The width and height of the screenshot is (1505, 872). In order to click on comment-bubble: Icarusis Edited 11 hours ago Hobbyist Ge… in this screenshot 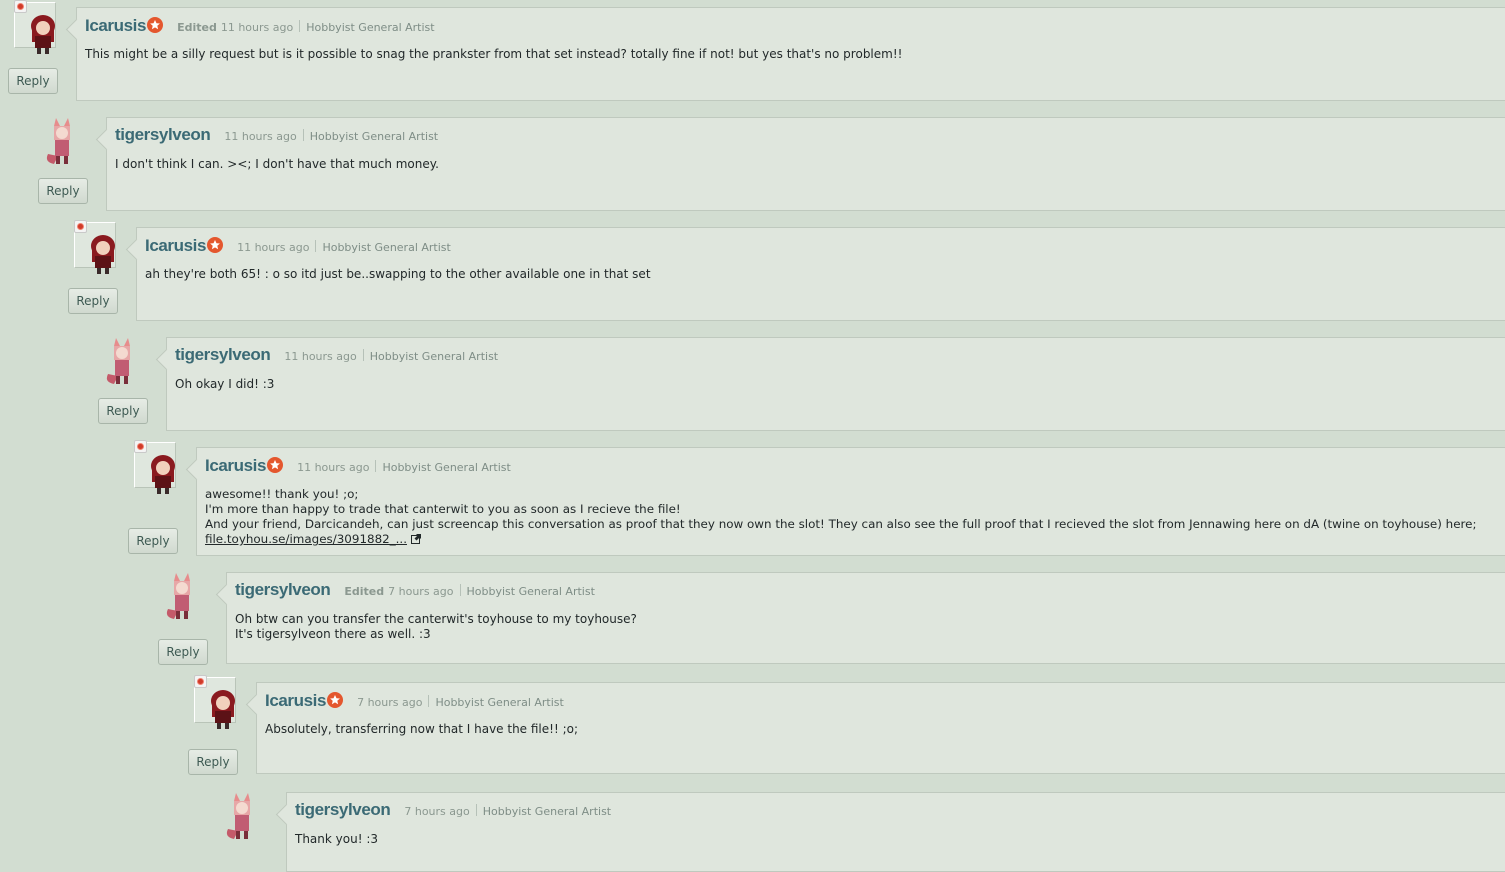, I will do `click(790, 54)`.